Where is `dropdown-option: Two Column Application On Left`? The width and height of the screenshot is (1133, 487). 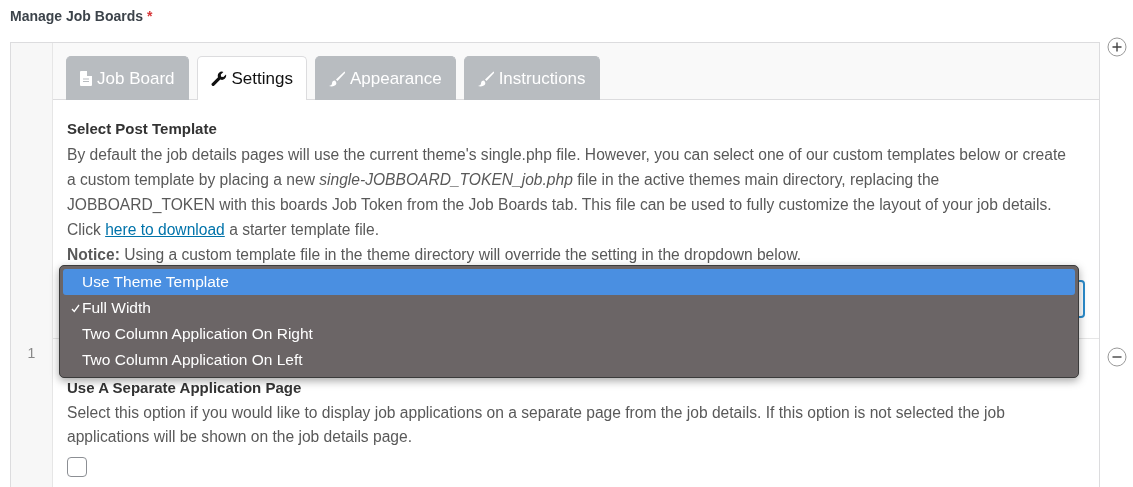 dropdown-option: Two Column Application On Left is located at coordinates (569, 360).